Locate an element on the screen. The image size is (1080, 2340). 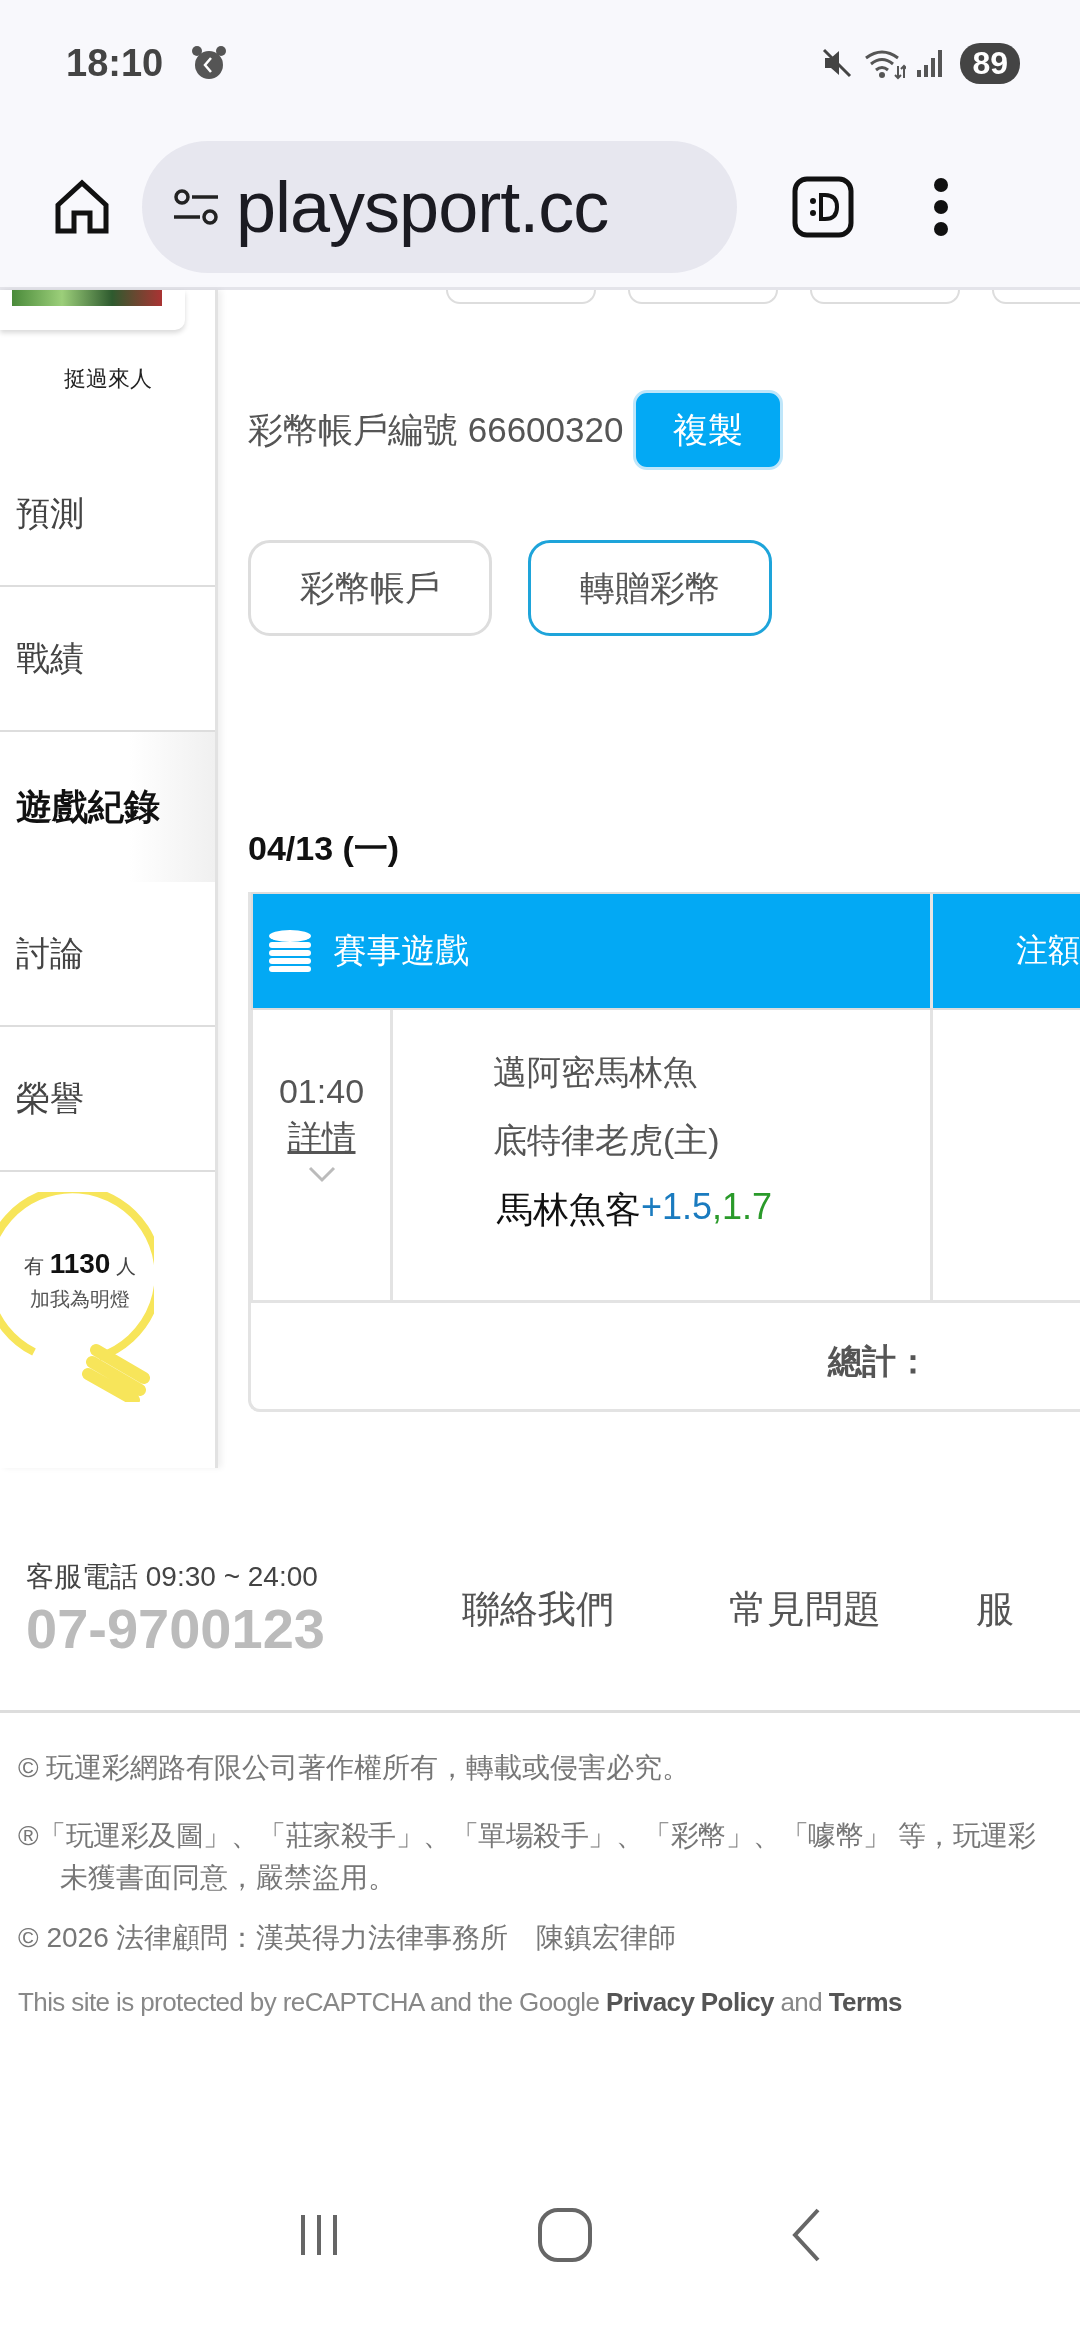
column-header: 注額 is located at coordinates (1048, 950).